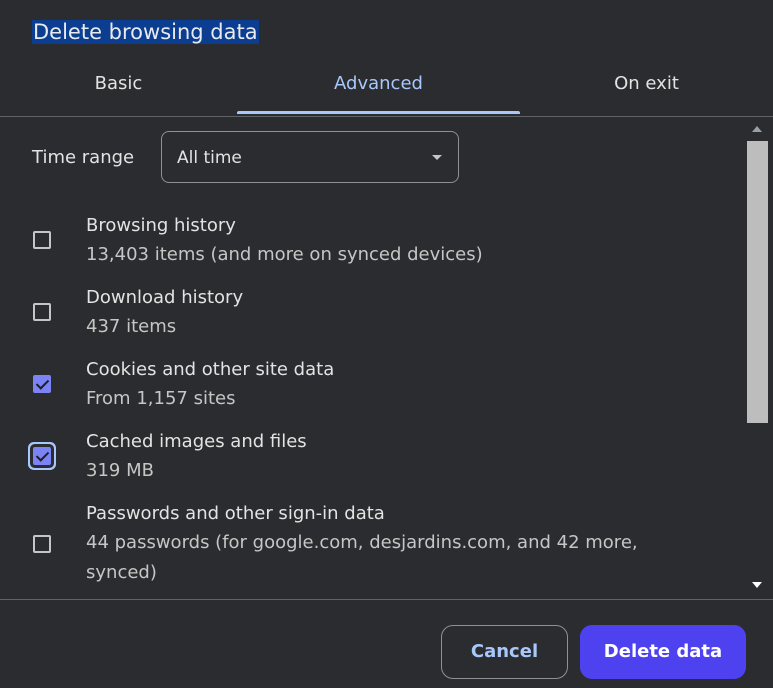 The height and width of the screenshot is (688, 773). I want to click on tab-advanced: Advanced, so click(378, 88).